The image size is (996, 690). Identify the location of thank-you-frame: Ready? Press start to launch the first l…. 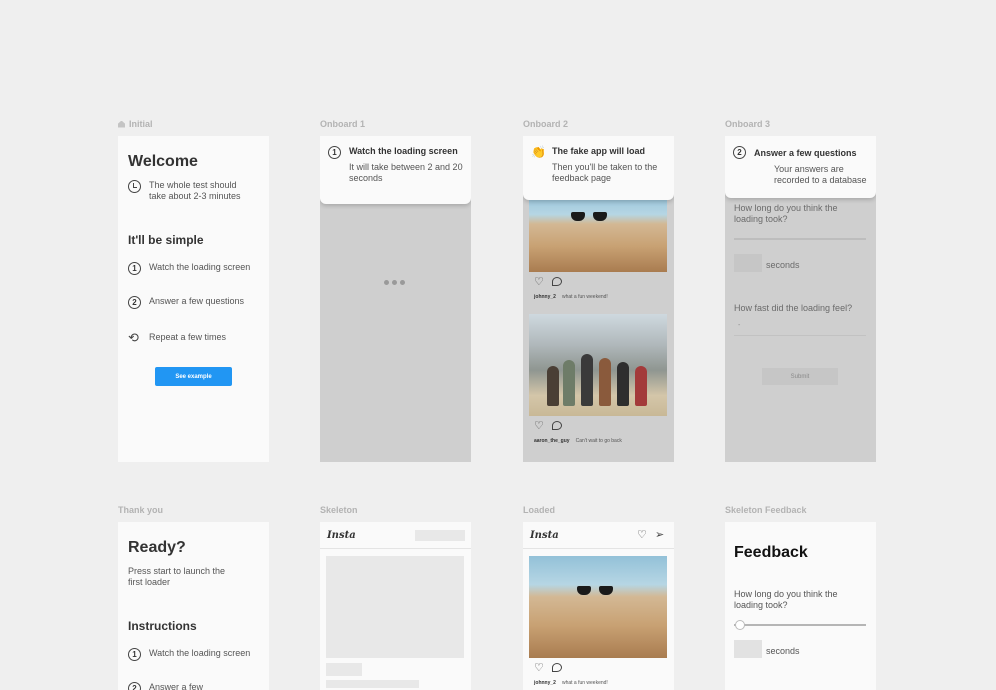
(193, 606).